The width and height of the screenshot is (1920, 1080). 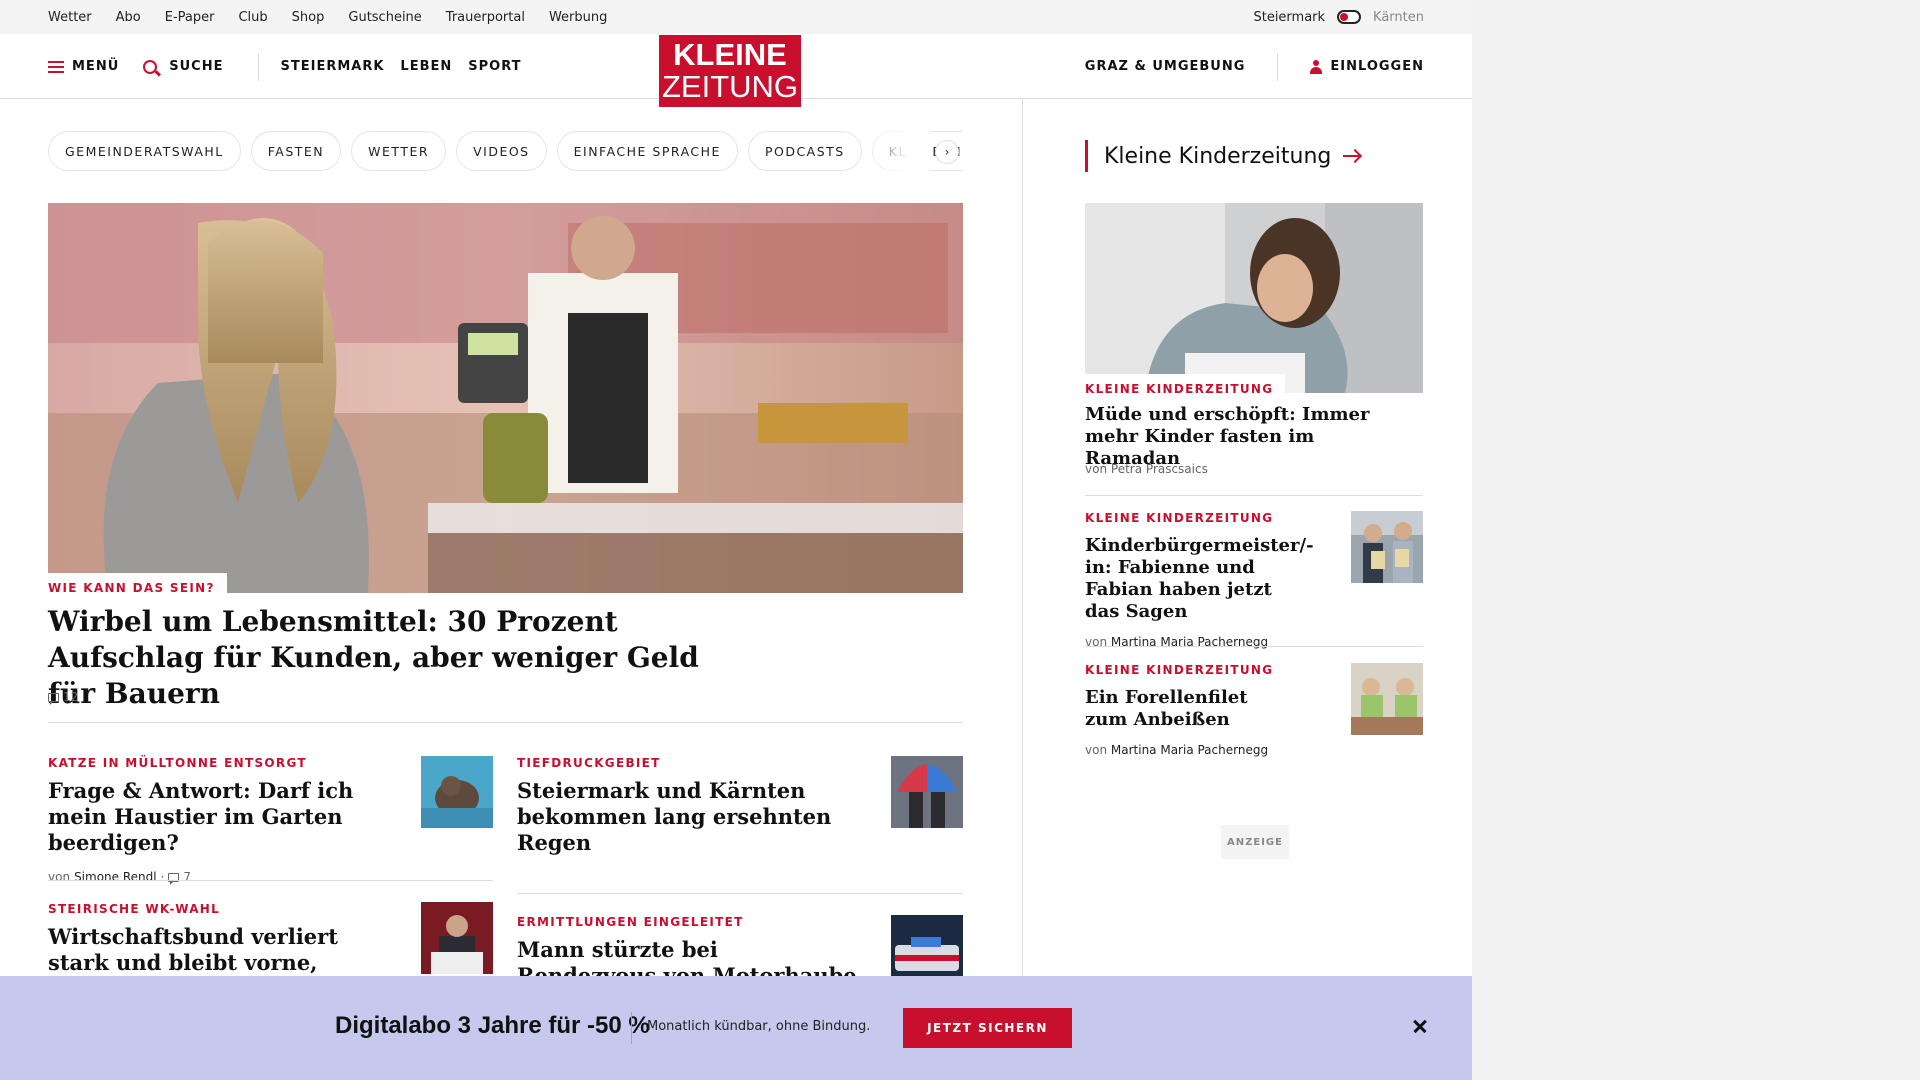 What do you see at coordinates (730, 54) in the screenshot?
I see `logo-line1: KLEINE` at bounding box center [730, 54].